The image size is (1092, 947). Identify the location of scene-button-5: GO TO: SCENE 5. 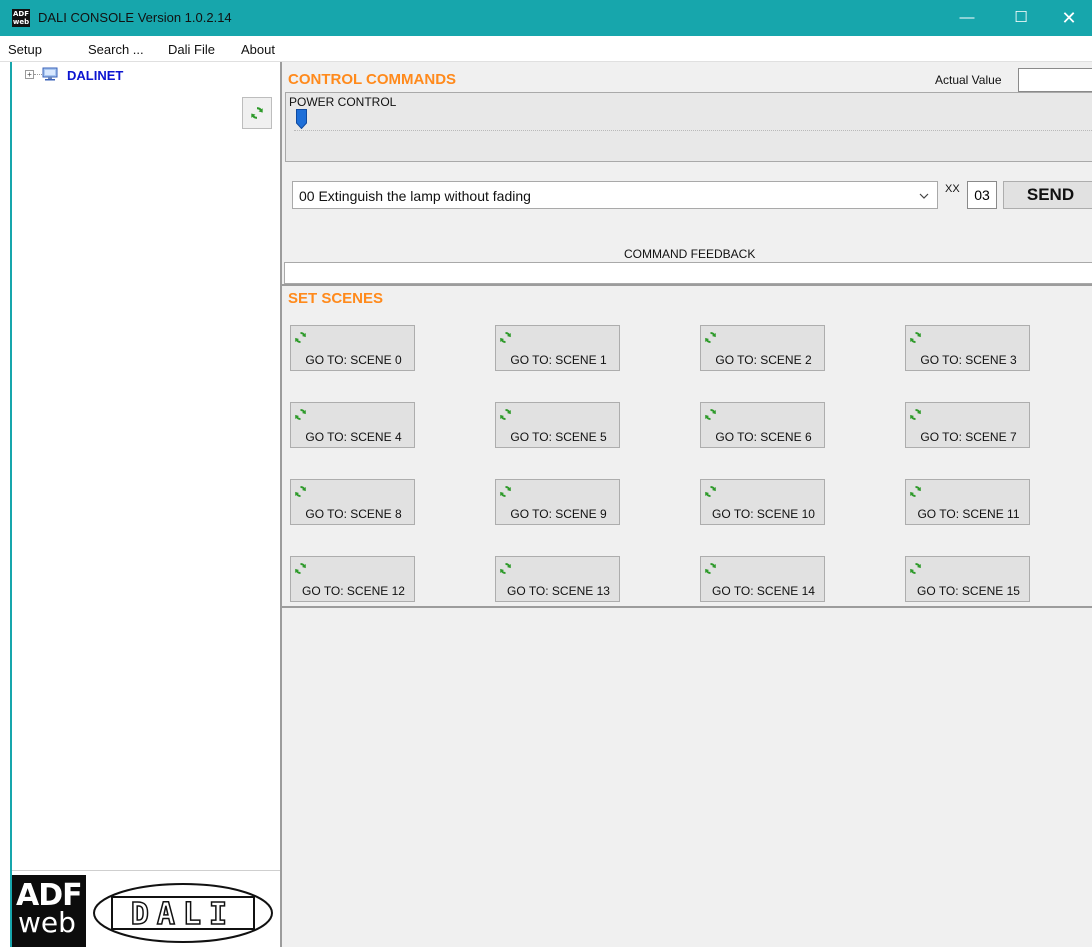
(557, 425).